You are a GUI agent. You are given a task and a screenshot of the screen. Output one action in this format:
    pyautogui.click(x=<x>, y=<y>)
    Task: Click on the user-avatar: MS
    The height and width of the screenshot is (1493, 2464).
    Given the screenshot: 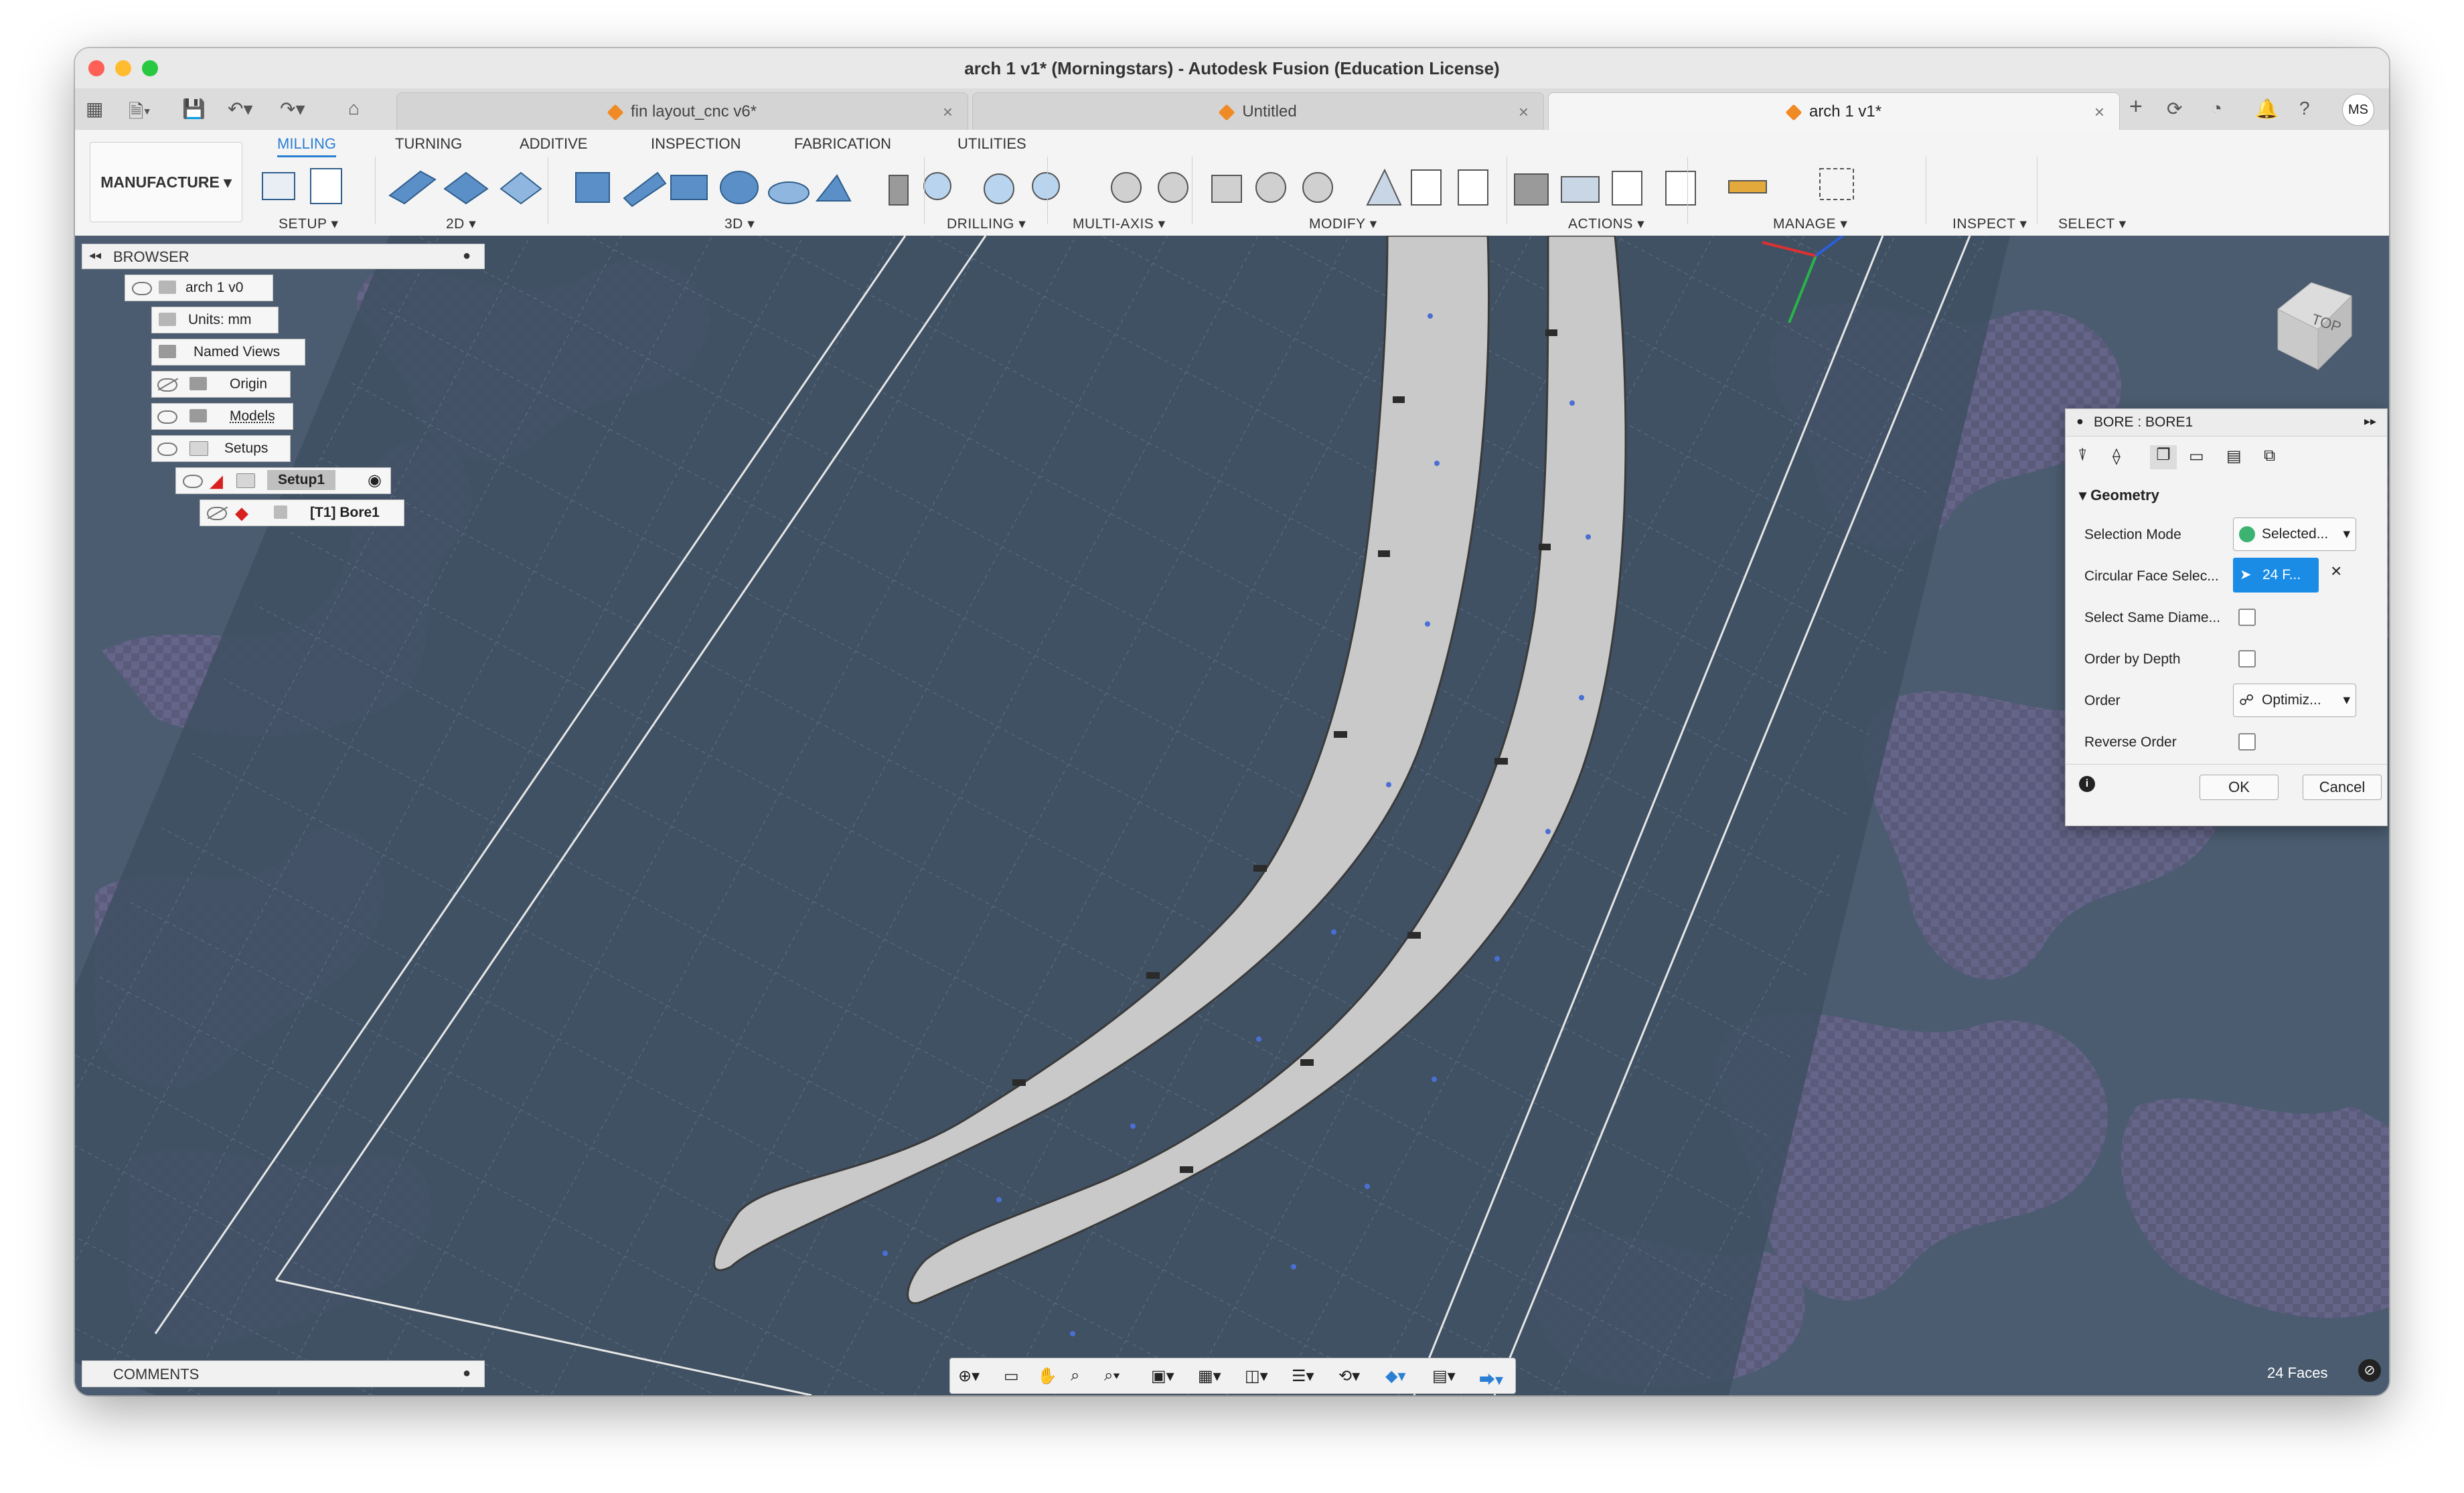 What is the action you would take?
    pyautogui.click(x=2358, y=110)
    